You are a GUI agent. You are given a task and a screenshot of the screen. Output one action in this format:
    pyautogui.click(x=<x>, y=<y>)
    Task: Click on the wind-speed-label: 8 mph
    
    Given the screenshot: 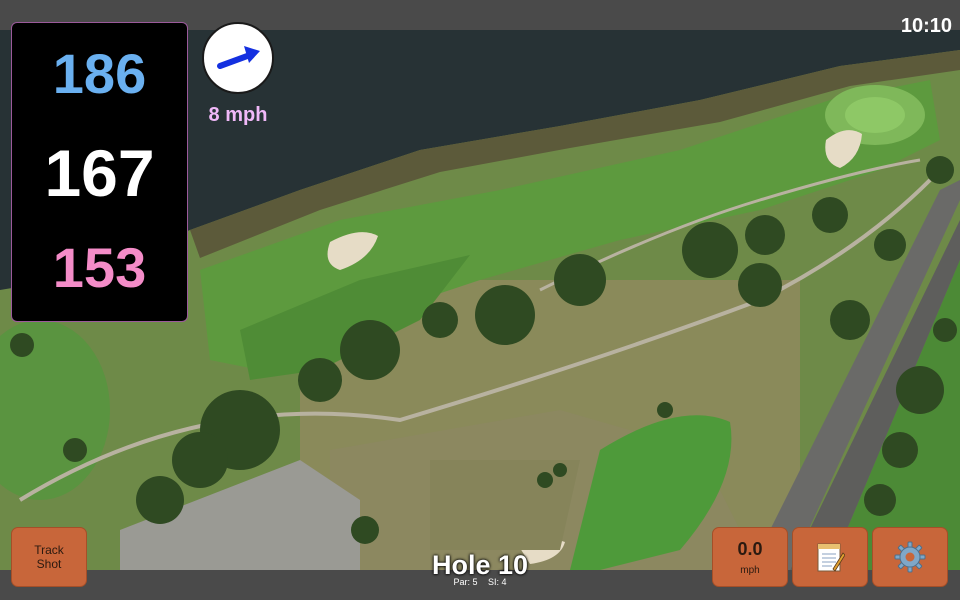 What is the action you would take?
    pyautogui.click(x=238, y=115)
    